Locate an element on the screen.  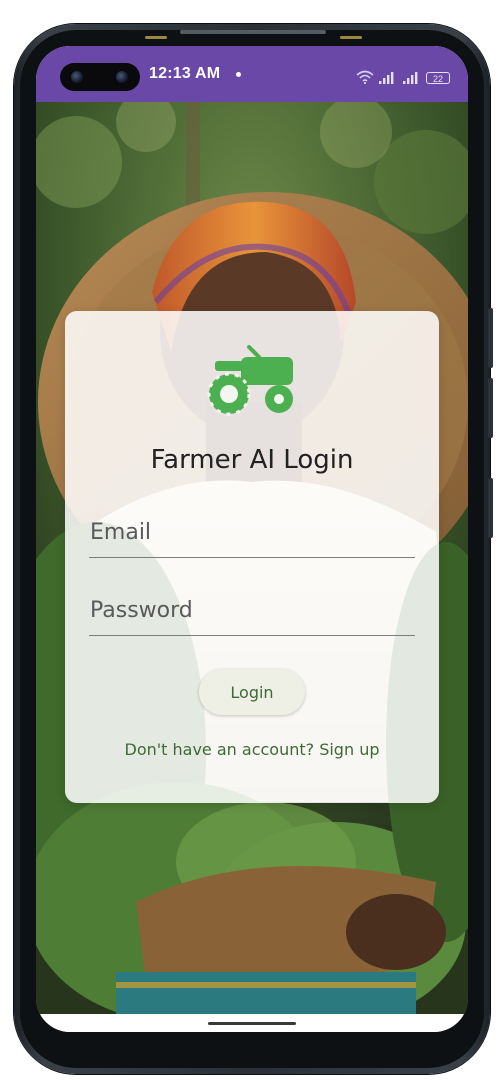
signup-link: Don't have an account? Sign up is located at coordinates (252, 749).